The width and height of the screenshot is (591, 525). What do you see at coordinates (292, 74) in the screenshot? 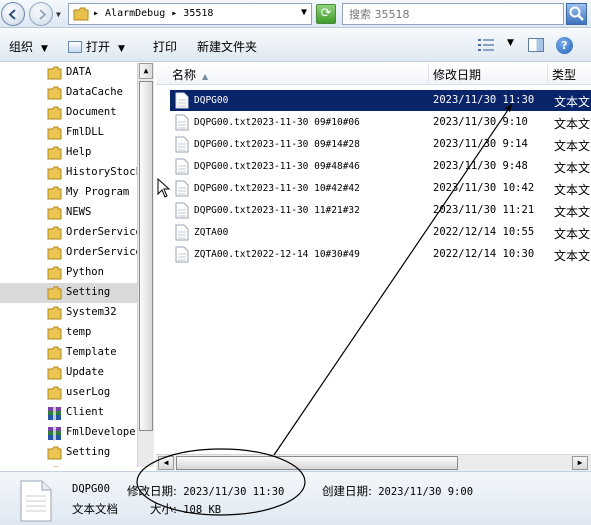
I see `column-name: 名称 ▲` at bounding box center [292, 74].